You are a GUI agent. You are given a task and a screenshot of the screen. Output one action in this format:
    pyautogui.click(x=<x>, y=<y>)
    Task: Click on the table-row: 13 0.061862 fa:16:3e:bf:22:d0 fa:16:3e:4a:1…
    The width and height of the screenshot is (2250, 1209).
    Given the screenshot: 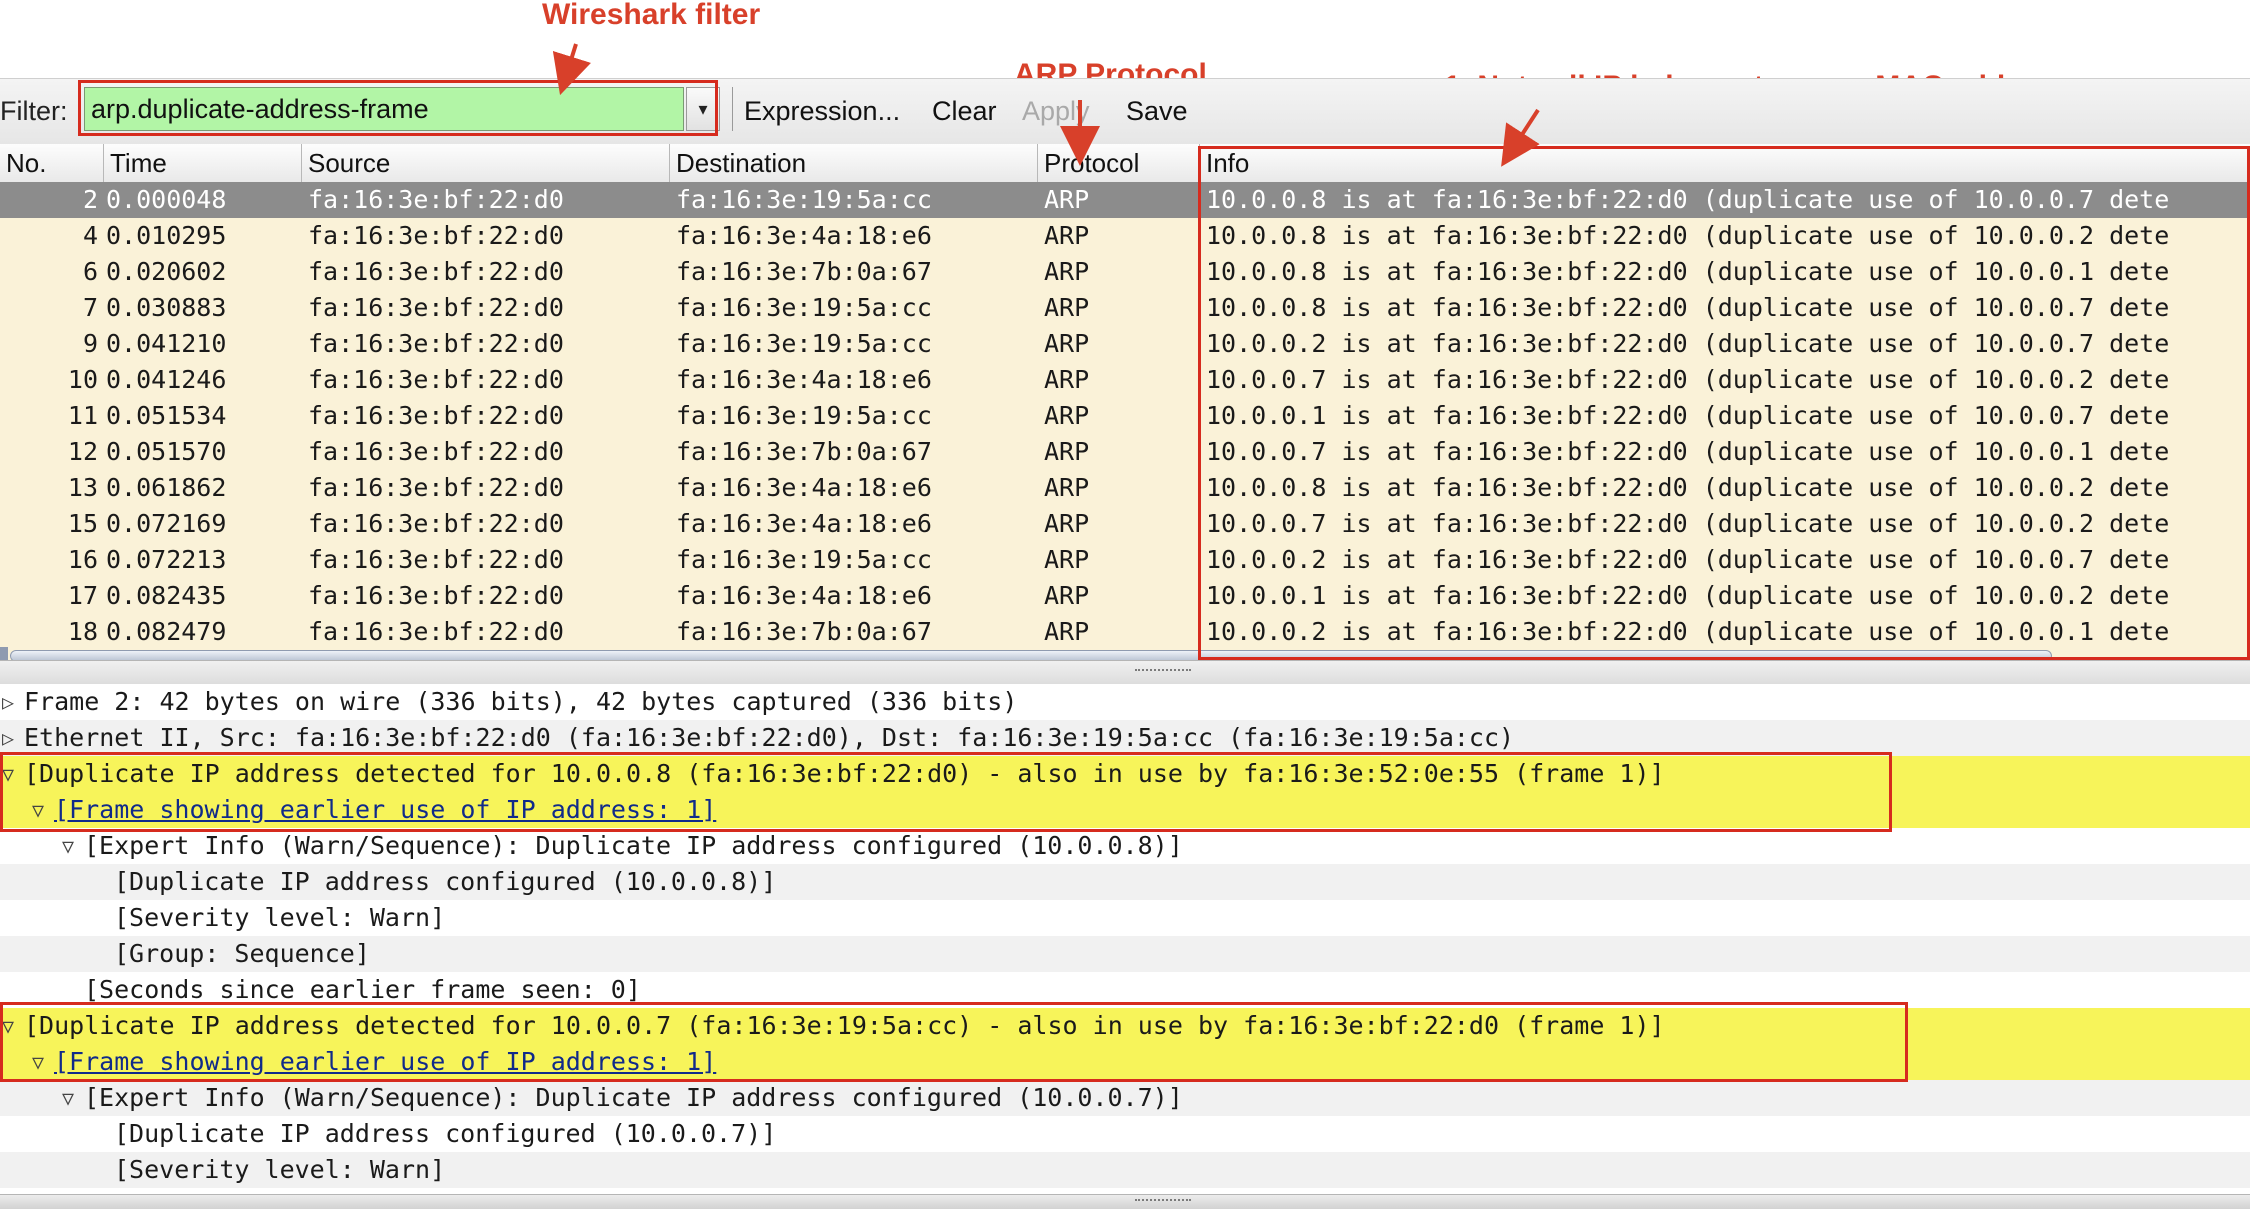 What is the action you would take?
    pyautogui.click(x=1125, y=488)
    